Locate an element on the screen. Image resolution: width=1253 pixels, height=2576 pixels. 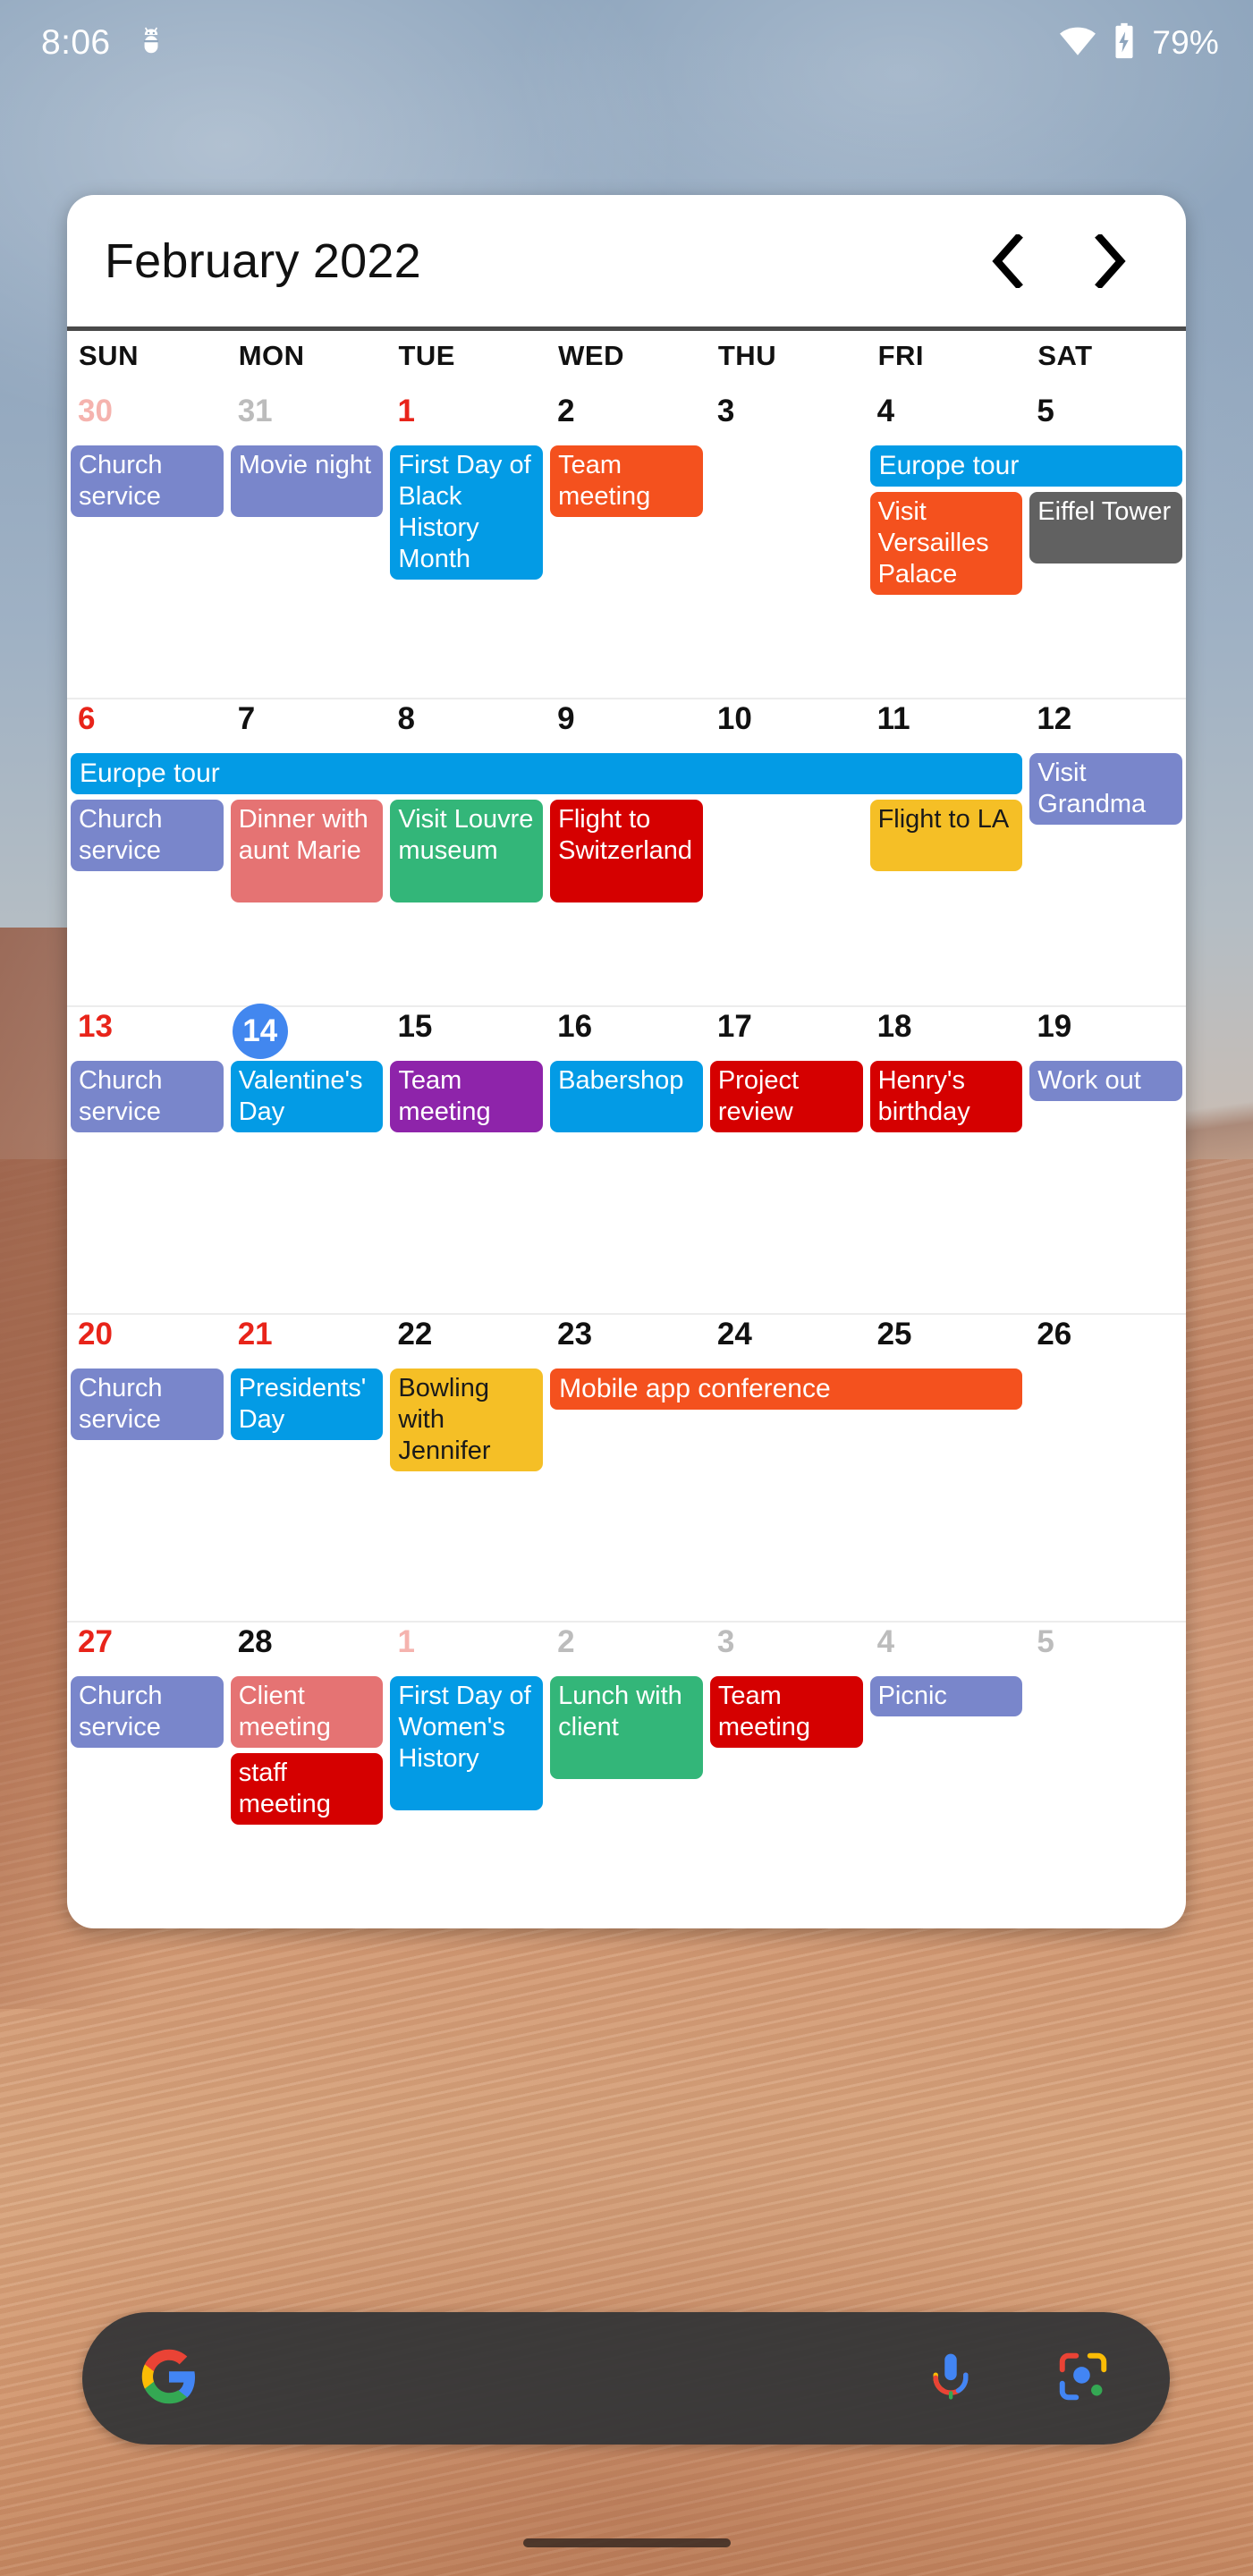
calendar-event: Movie night is located at coordinates (307, 481).